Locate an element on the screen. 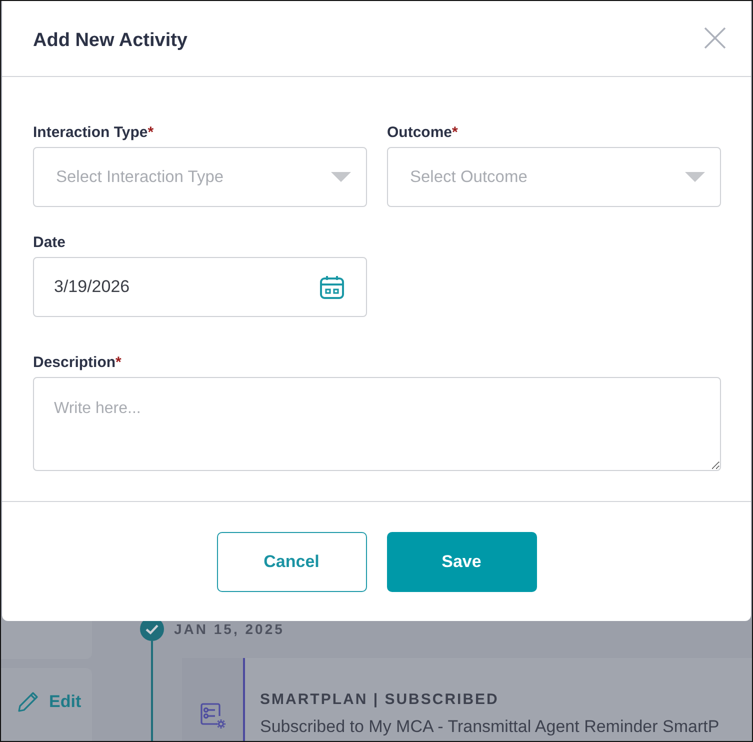  pencil-icon is located at coordinates (28, 701).